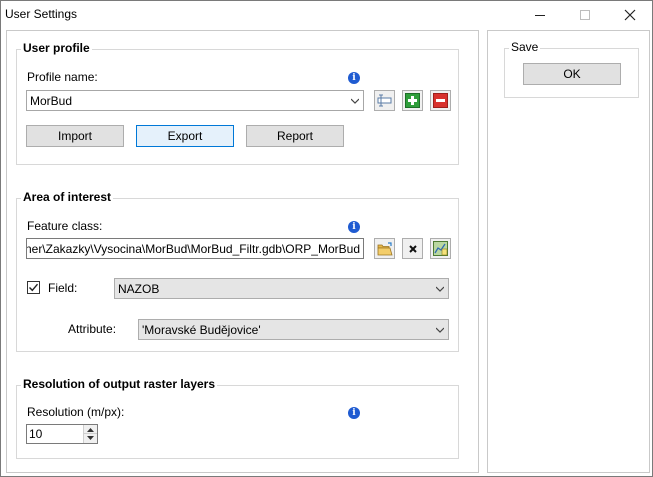  I want to click on minimize-button, so click(540, 15).